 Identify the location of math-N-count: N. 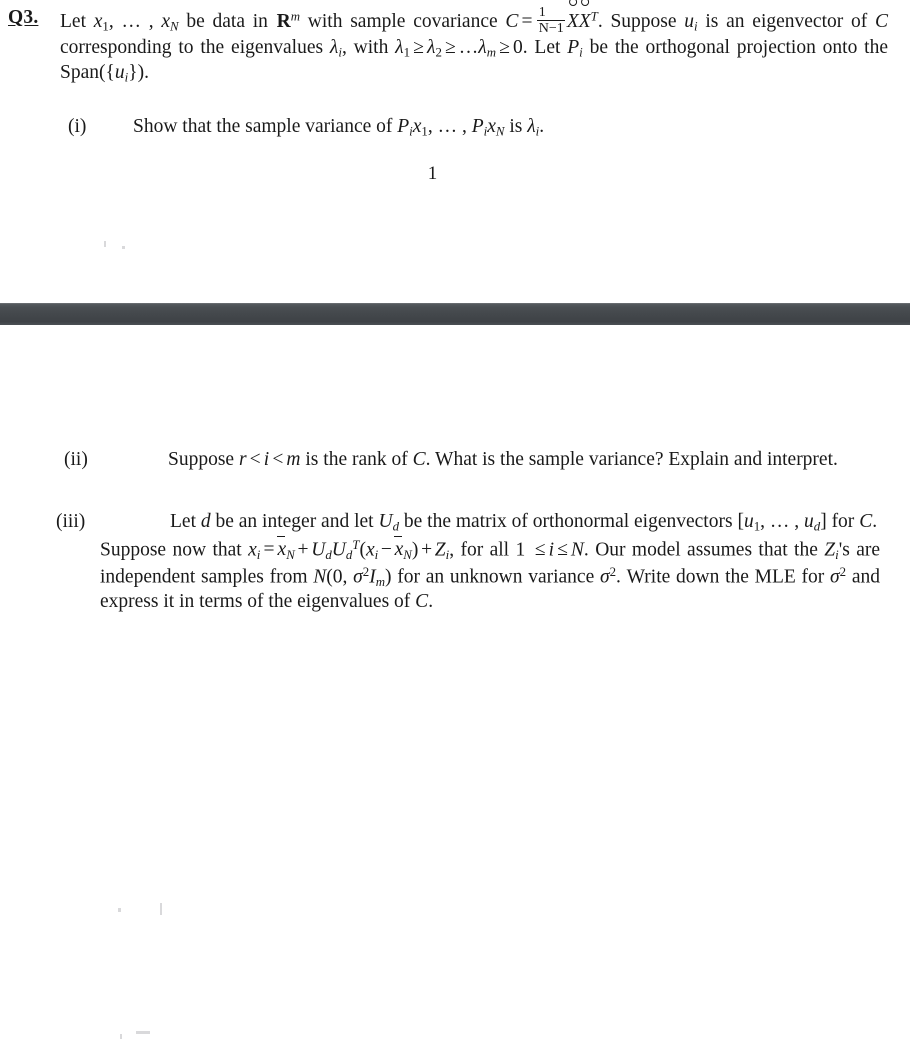
(577, 550).